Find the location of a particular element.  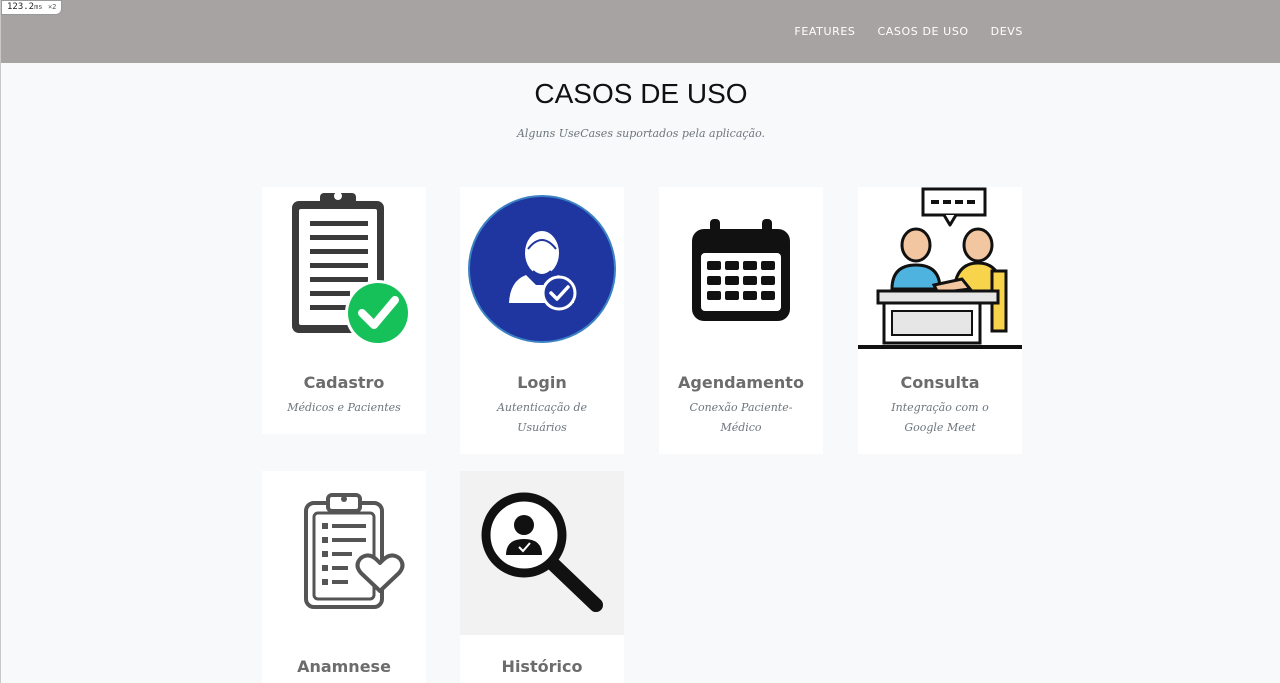

section-title: CASOS DE USO is located at coordinates (641, 93).